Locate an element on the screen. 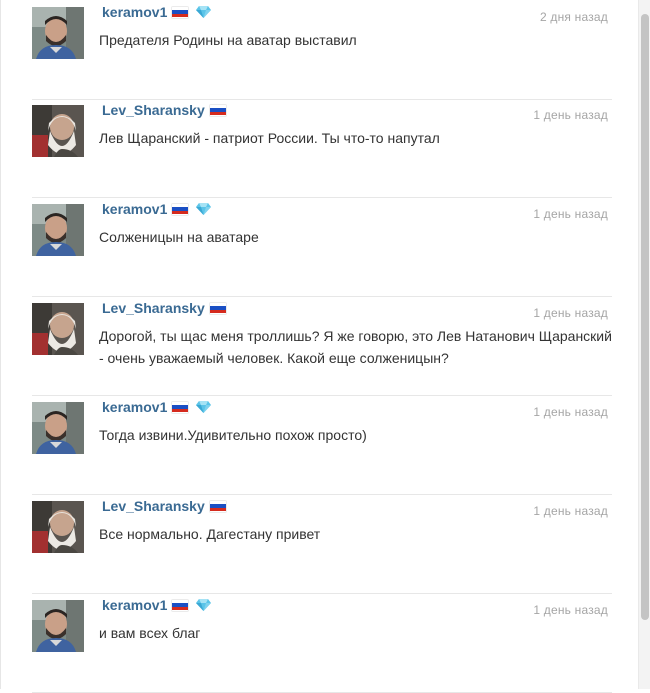 Image resolution: width=650 pixels, height=693 pixels. comment-timestamp: 2 дня назад is located at coordinates (573, 17).